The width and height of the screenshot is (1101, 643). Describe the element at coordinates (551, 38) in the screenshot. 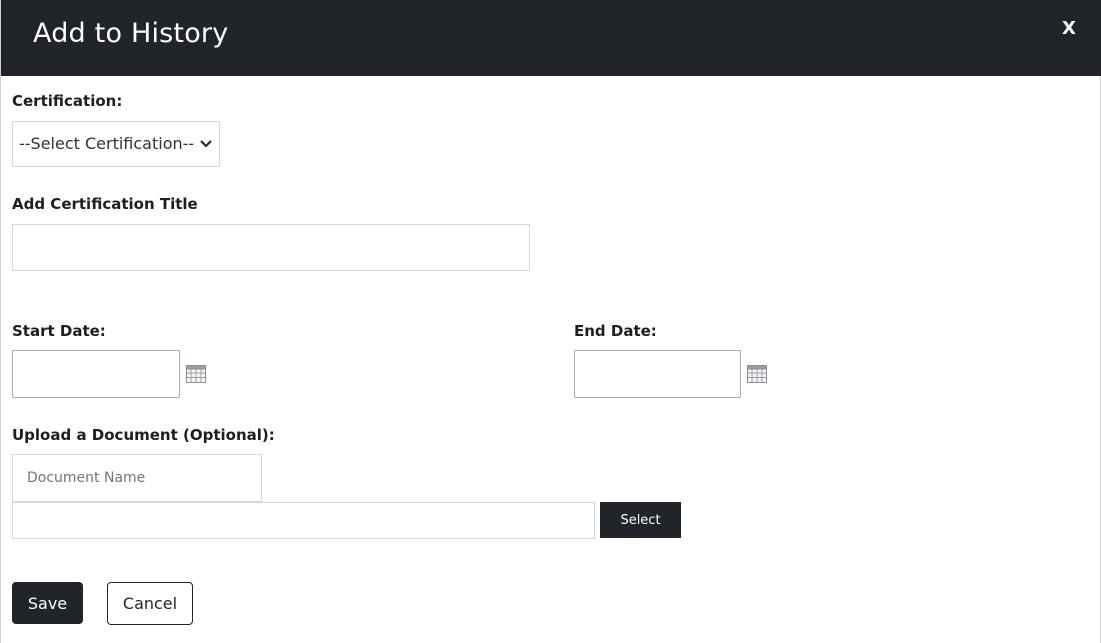

I see `modal-header: Add to History X` at that location.